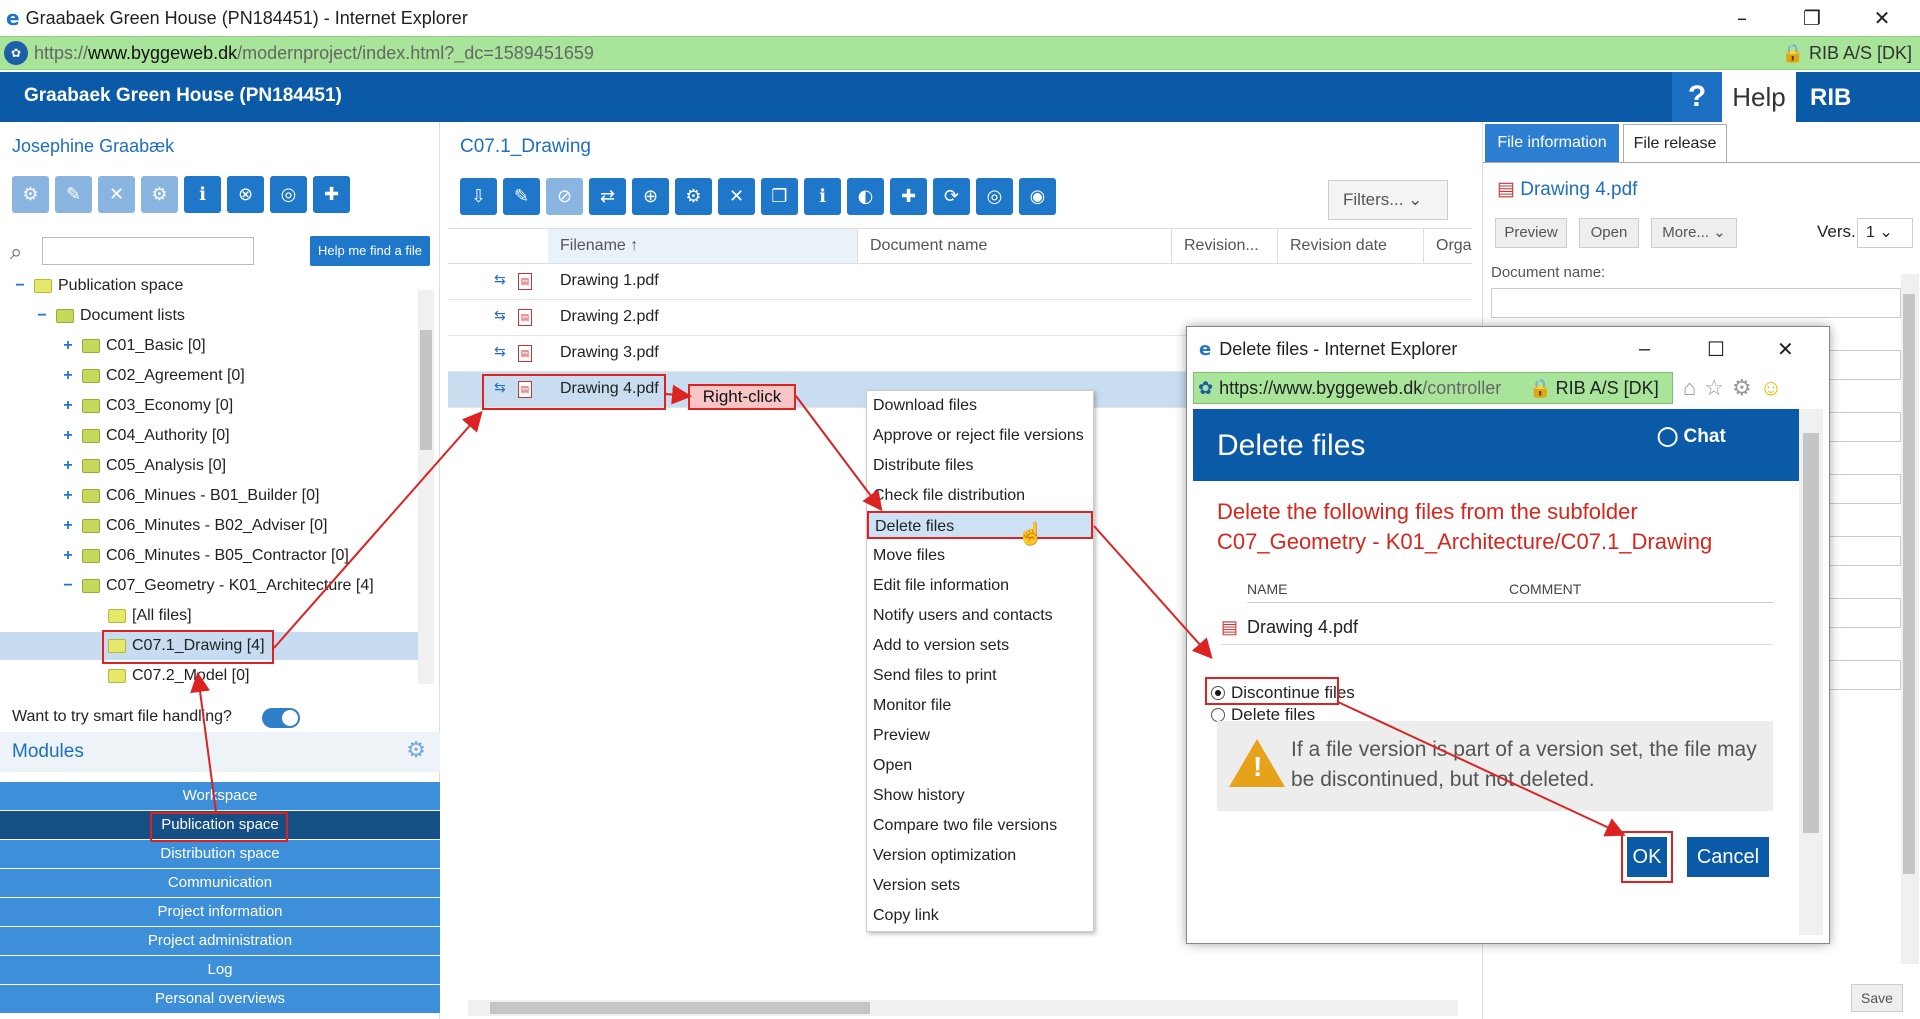 This screenshot has width=1920, height=1019. Describe the element at coordinates (901, 736) in the screenshot. I see `menu-item-preview: Preview` at that location.